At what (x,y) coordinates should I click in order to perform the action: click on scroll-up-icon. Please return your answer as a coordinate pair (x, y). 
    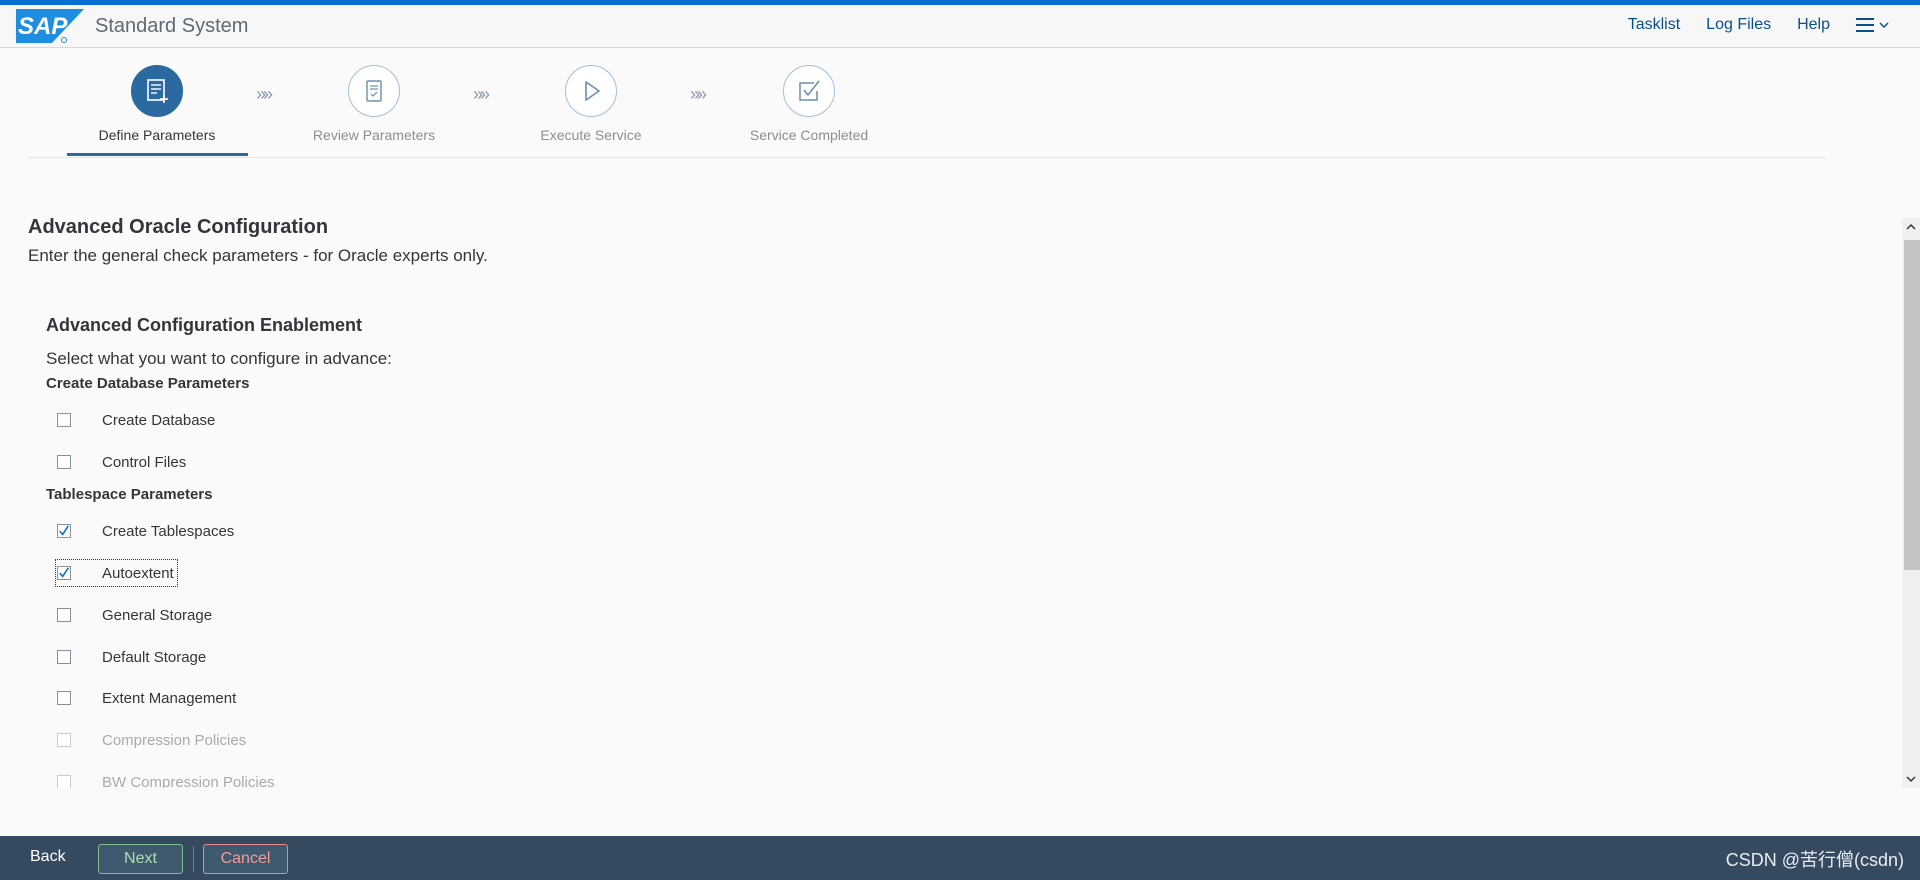
    Looking at the image, I should click on (1911, 227).